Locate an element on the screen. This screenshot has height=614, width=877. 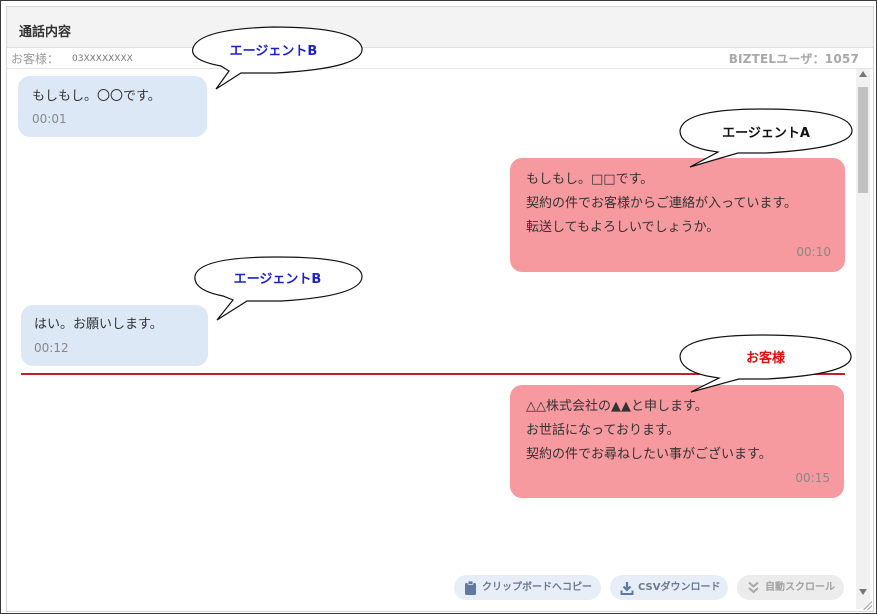
copy-button-label: クリップボードへコピー is located at coordinates (537, 587).